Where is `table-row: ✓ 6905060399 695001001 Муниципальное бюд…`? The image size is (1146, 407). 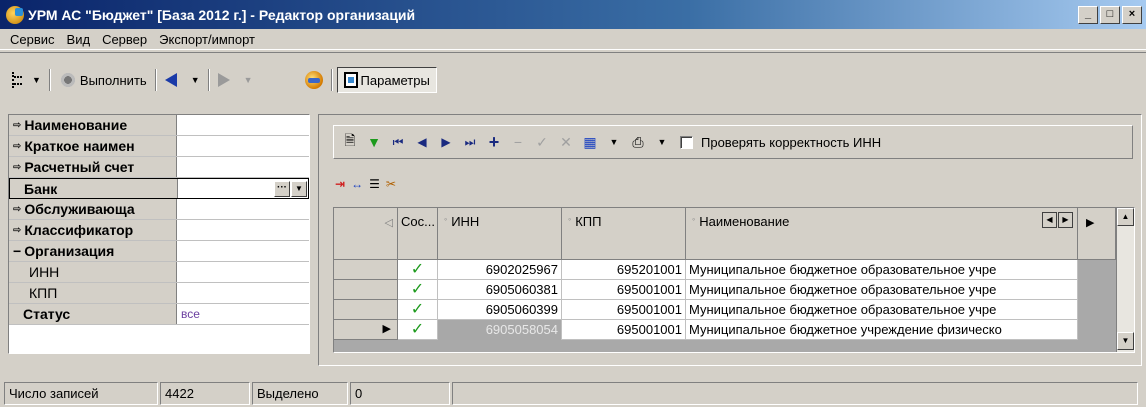 table-row: ✓ 6905060399 695001001 Муниципальное бюд… is located at coordinates (738, 310).